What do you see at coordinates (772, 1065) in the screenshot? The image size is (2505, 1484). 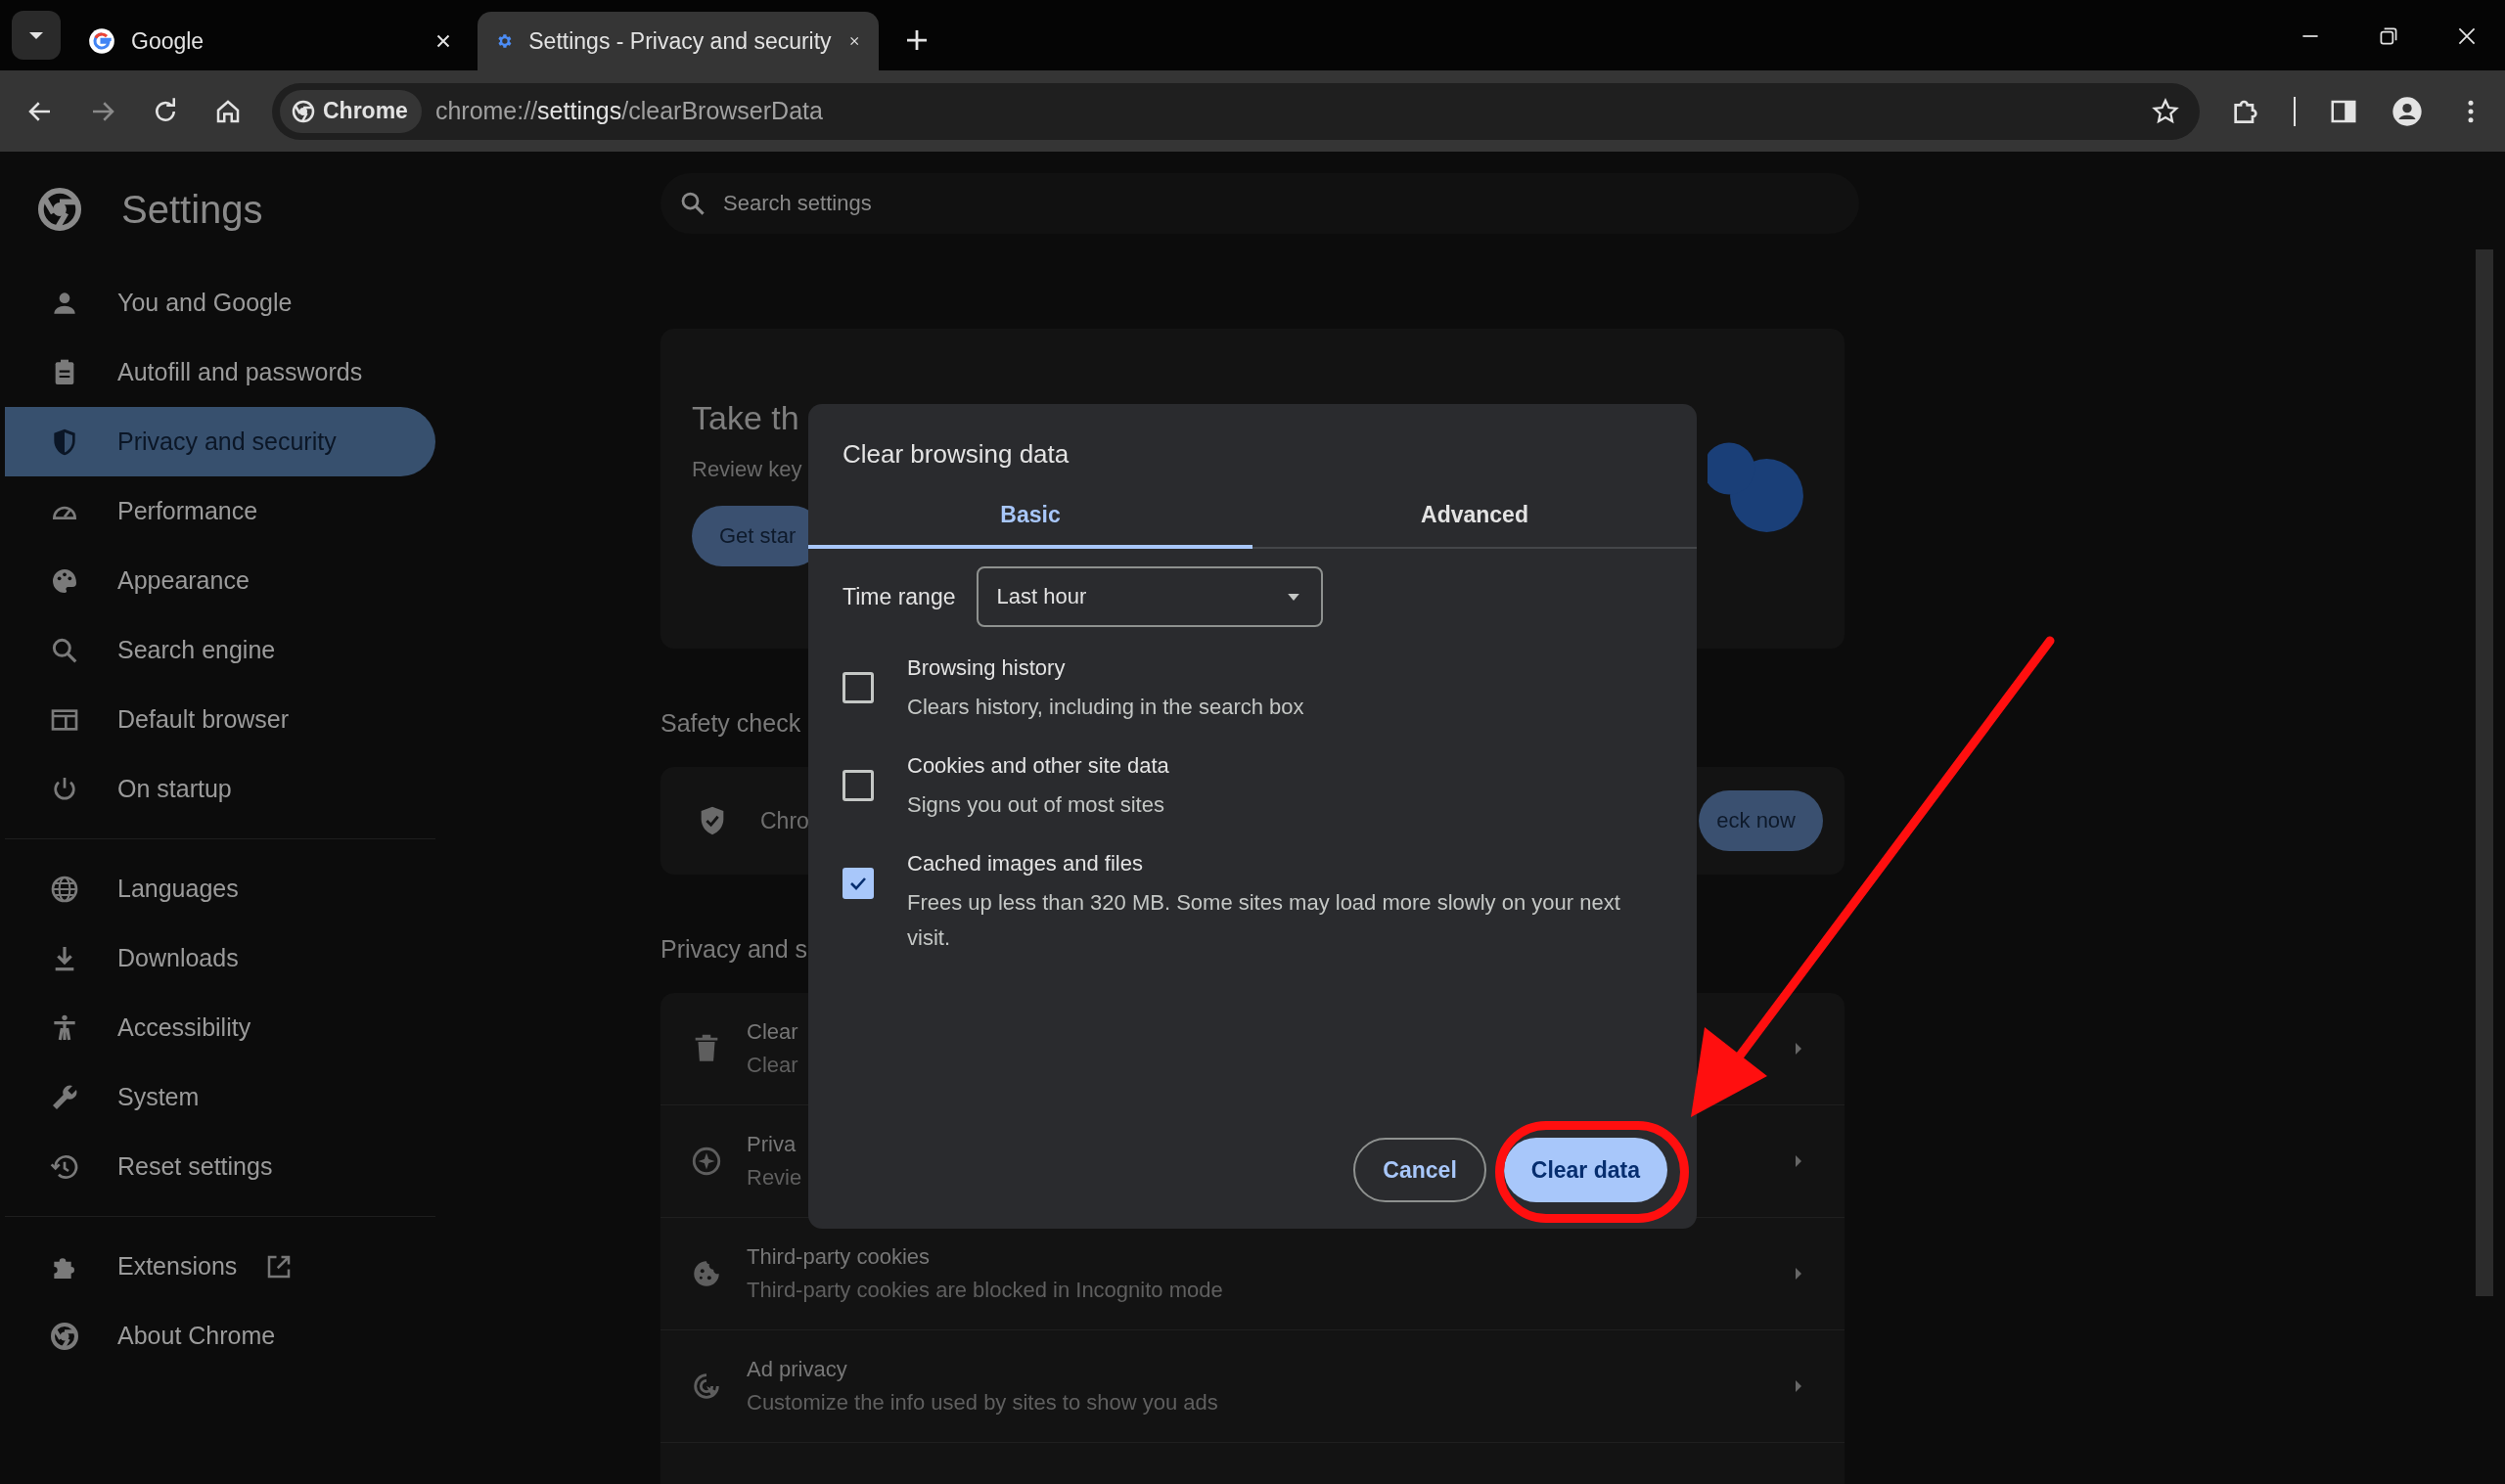 I see `row-subtitle: Clear` at bounding box center [772, 1065].